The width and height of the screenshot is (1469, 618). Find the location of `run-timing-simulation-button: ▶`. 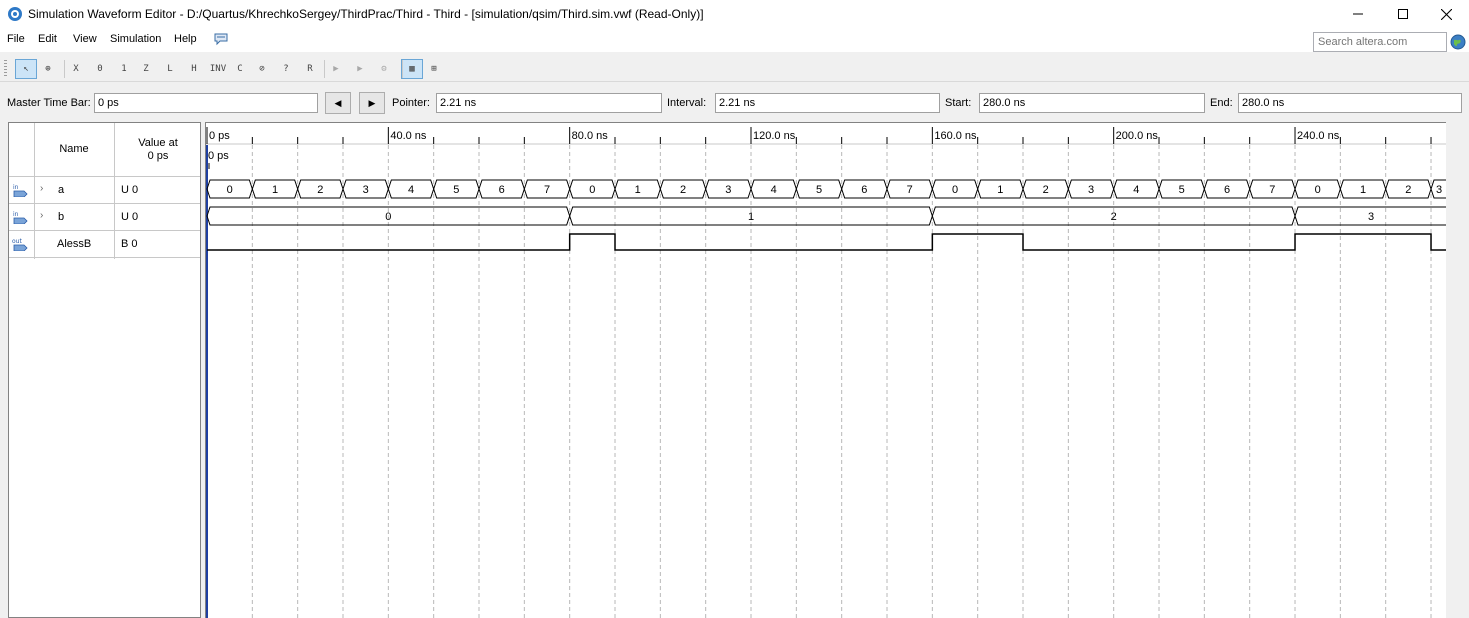

run-timing-simulation-button: ▶ is located at coordinates (360, 69).